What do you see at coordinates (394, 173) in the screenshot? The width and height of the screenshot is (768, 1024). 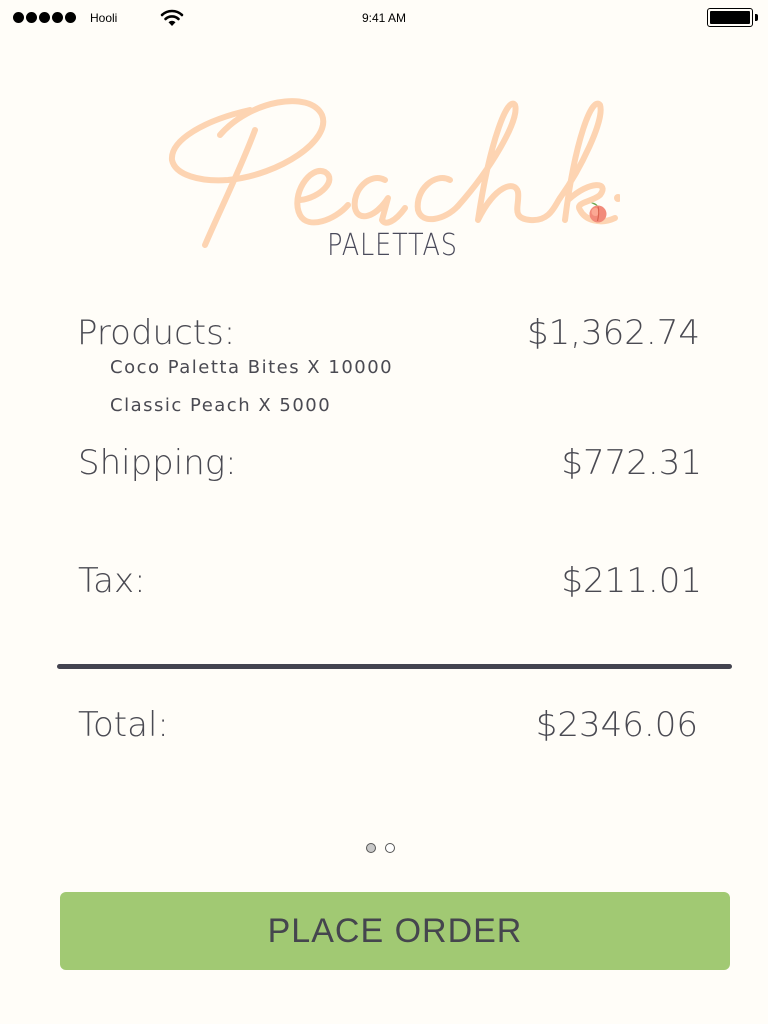 I see `peach-script-logo` at bounding box center [394, 173].